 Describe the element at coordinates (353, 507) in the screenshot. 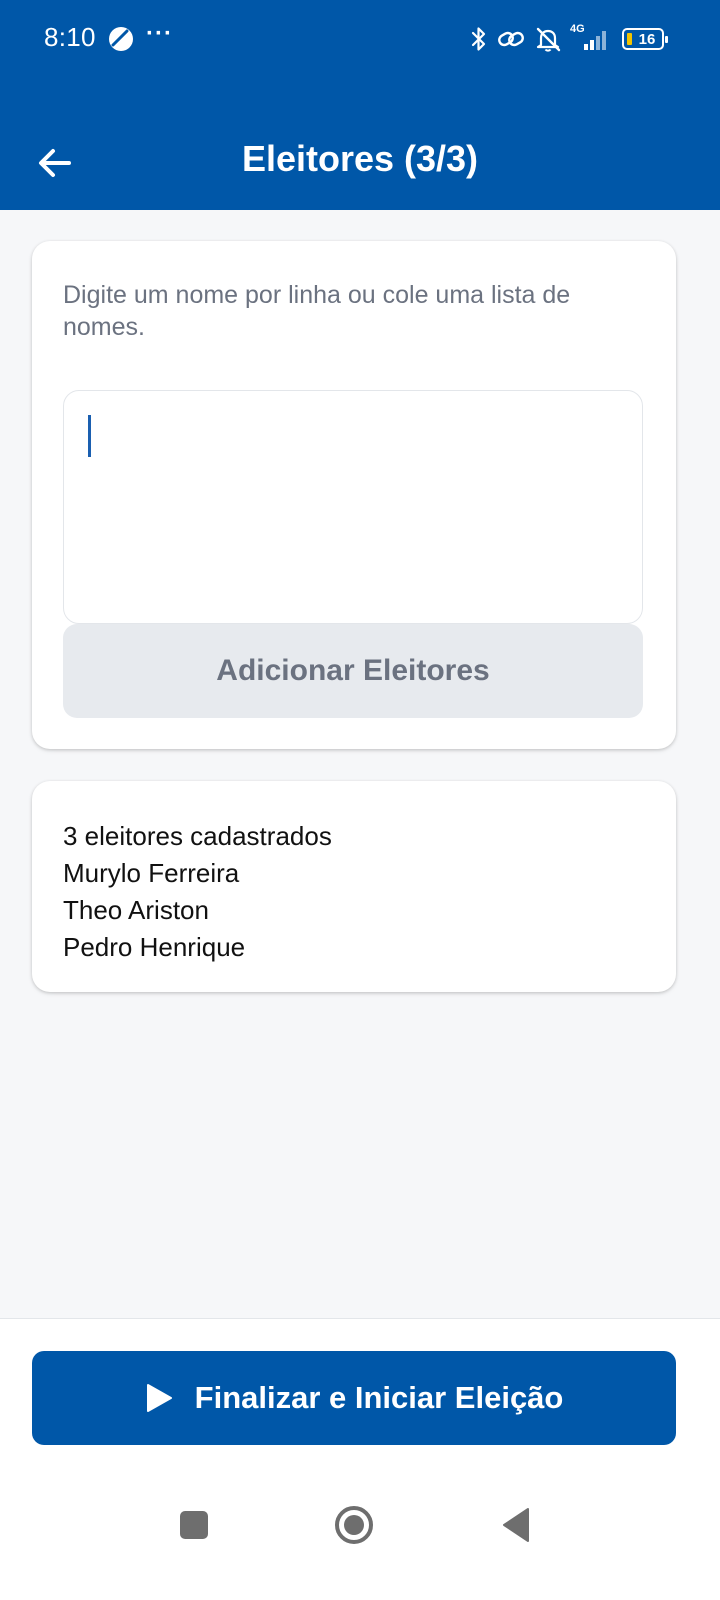

I see `voter-names-textarea` at that location.